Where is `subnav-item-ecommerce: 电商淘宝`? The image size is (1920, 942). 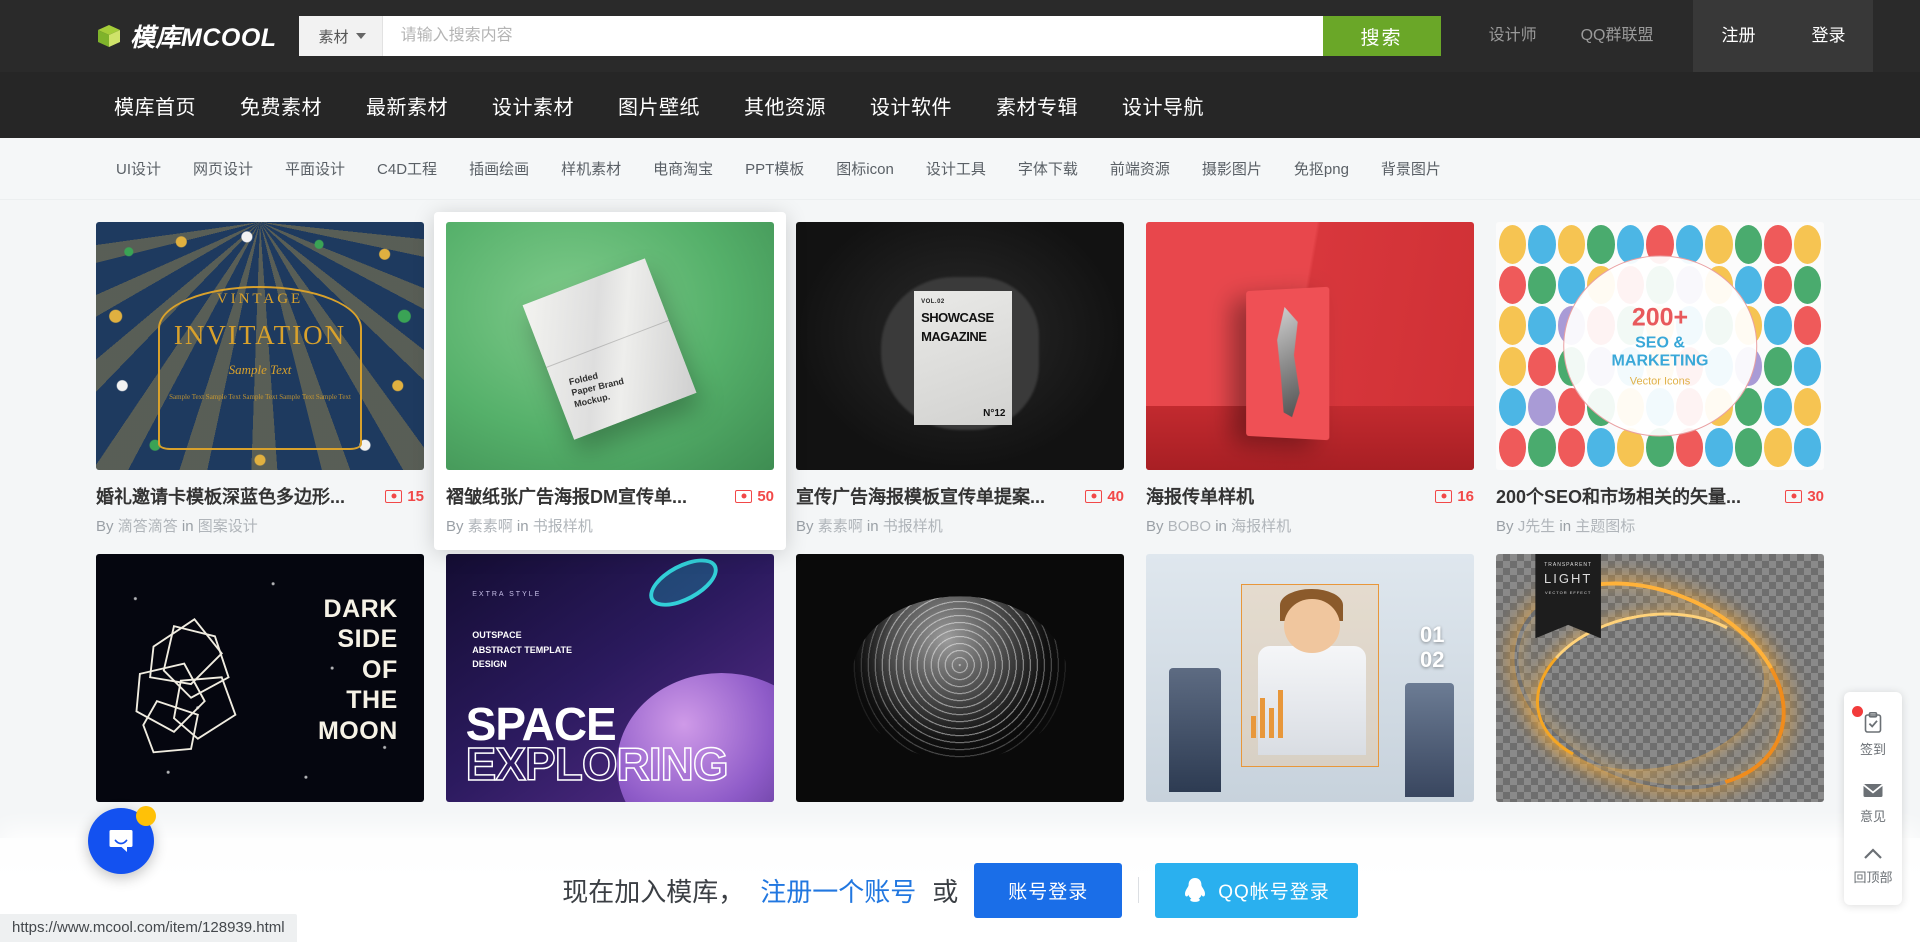
subnav-item-ecommerce: 电商淘宝 is located at coordinates (683, 168).